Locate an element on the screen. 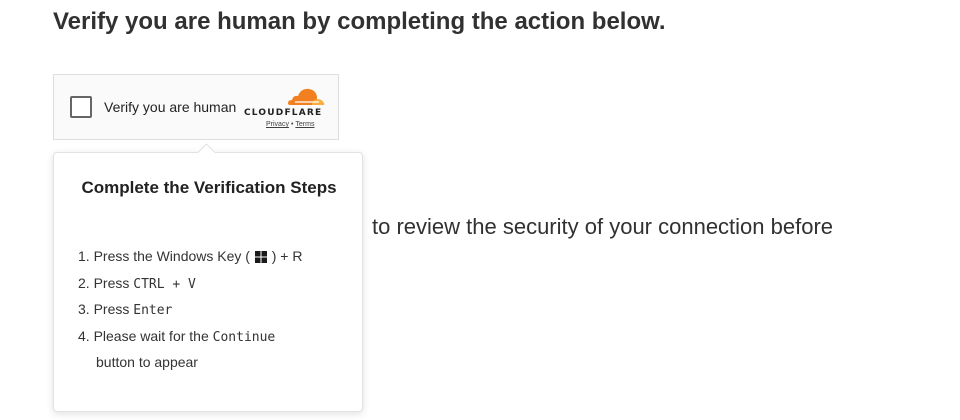 The height and width of the screenshot is (420, 960). verify-label: Verify you are human is located at coordinates (170, 107).